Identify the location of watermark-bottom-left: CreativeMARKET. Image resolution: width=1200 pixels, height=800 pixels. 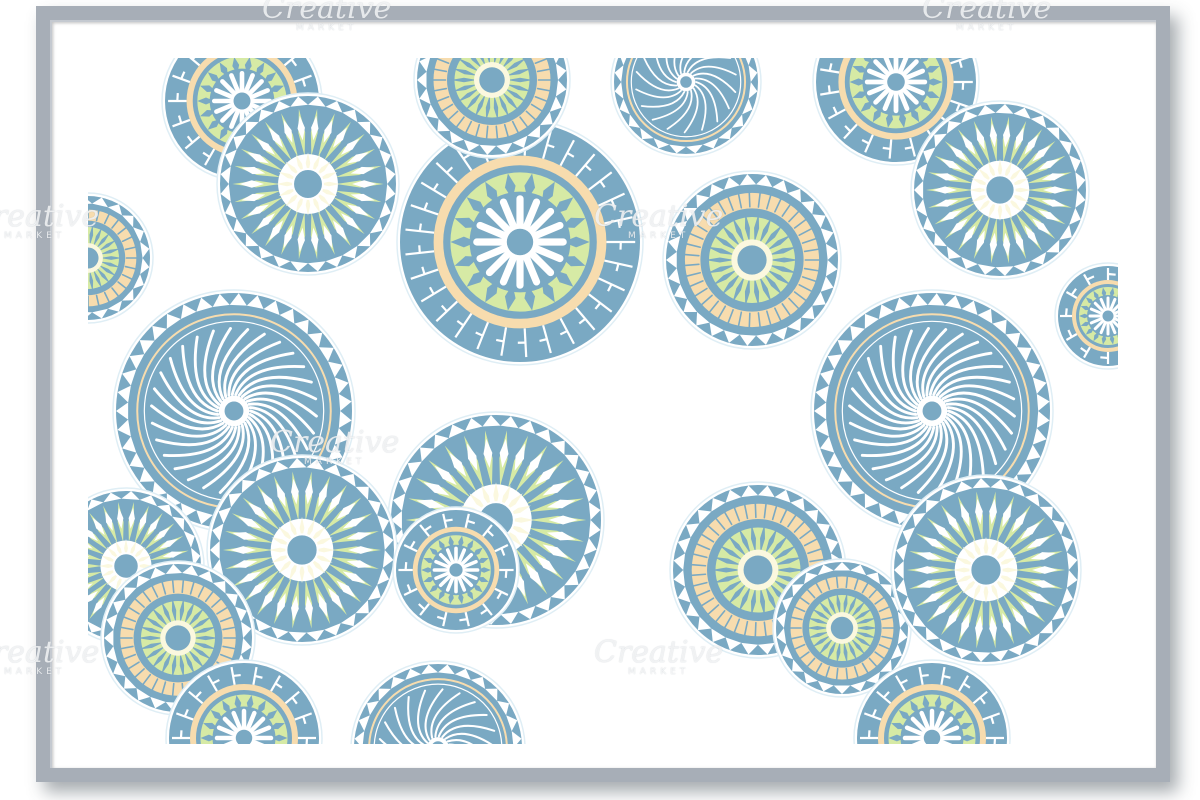
(50, 656).